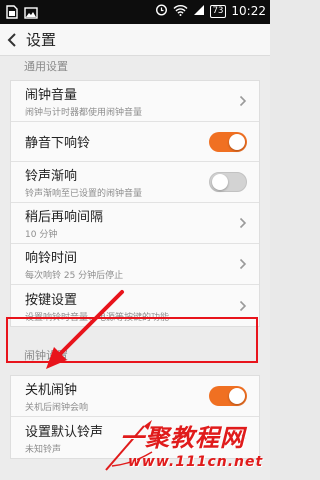 Image resolution: width=320 pixels, height=480 pixels. Describe the element at coordinates (51, 300) in the screenshot. I see `setting-title: 按键设置` at that location.